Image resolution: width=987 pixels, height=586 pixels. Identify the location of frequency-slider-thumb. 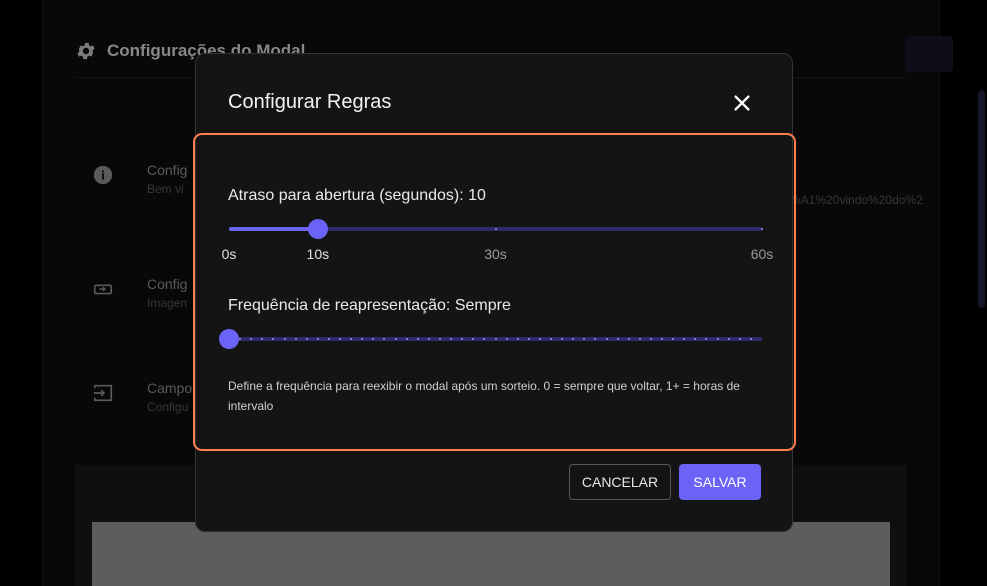
(229, 339).